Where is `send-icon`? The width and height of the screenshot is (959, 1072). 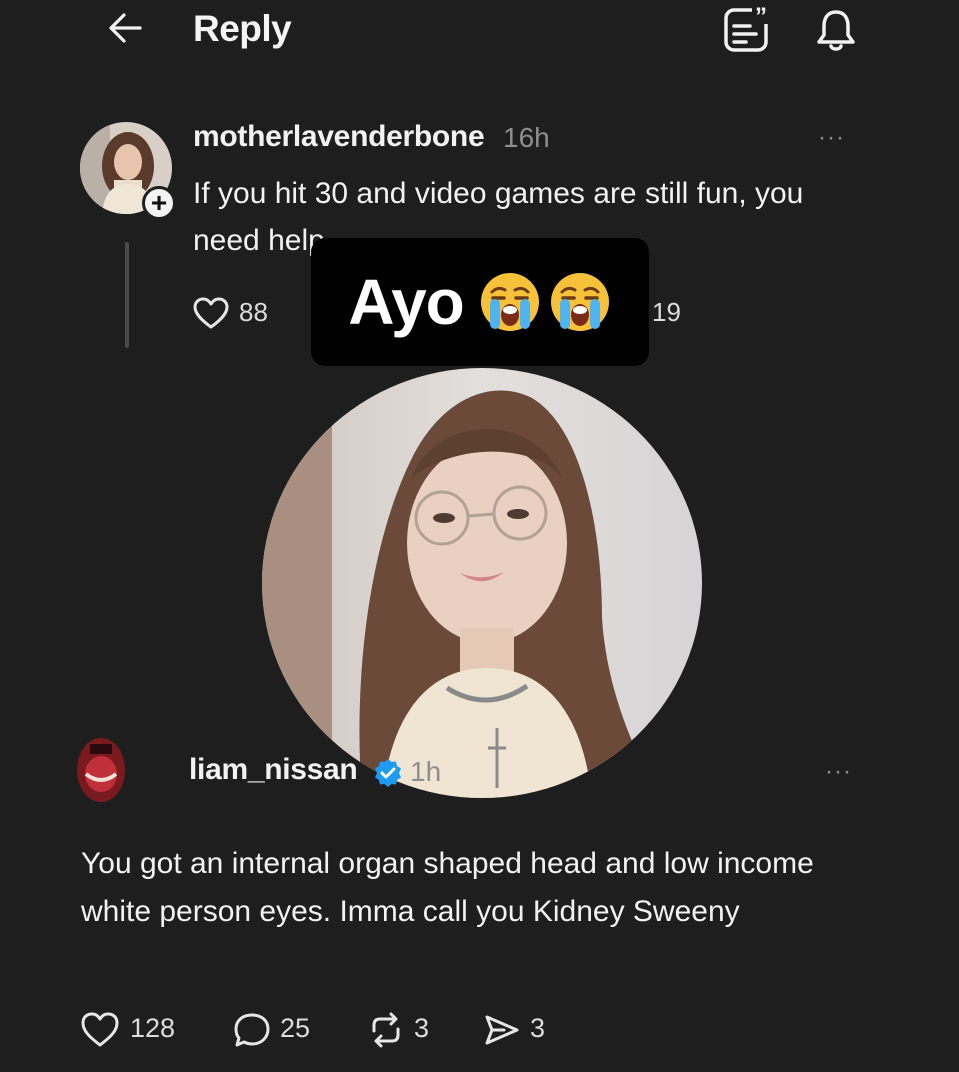 send-icon is located at coordinates (502, 1030).